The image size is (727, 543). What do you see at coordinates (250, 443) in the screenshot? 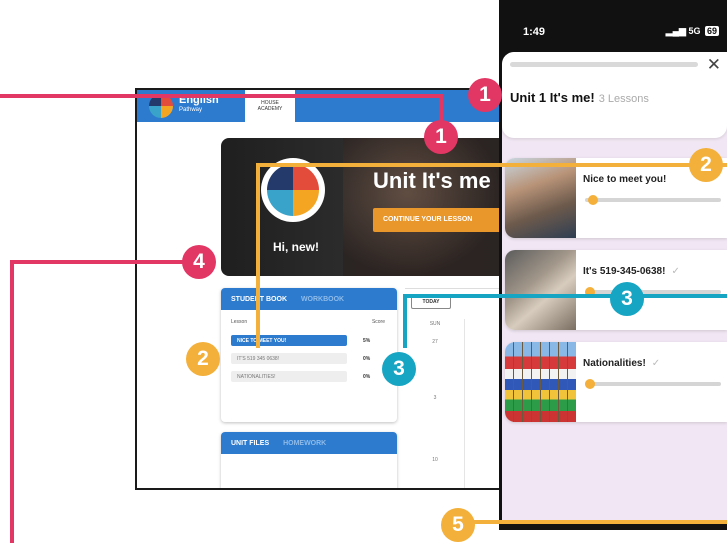
I see `tab-unit-files: UNIT FILES` at bounding box center [250, 443].